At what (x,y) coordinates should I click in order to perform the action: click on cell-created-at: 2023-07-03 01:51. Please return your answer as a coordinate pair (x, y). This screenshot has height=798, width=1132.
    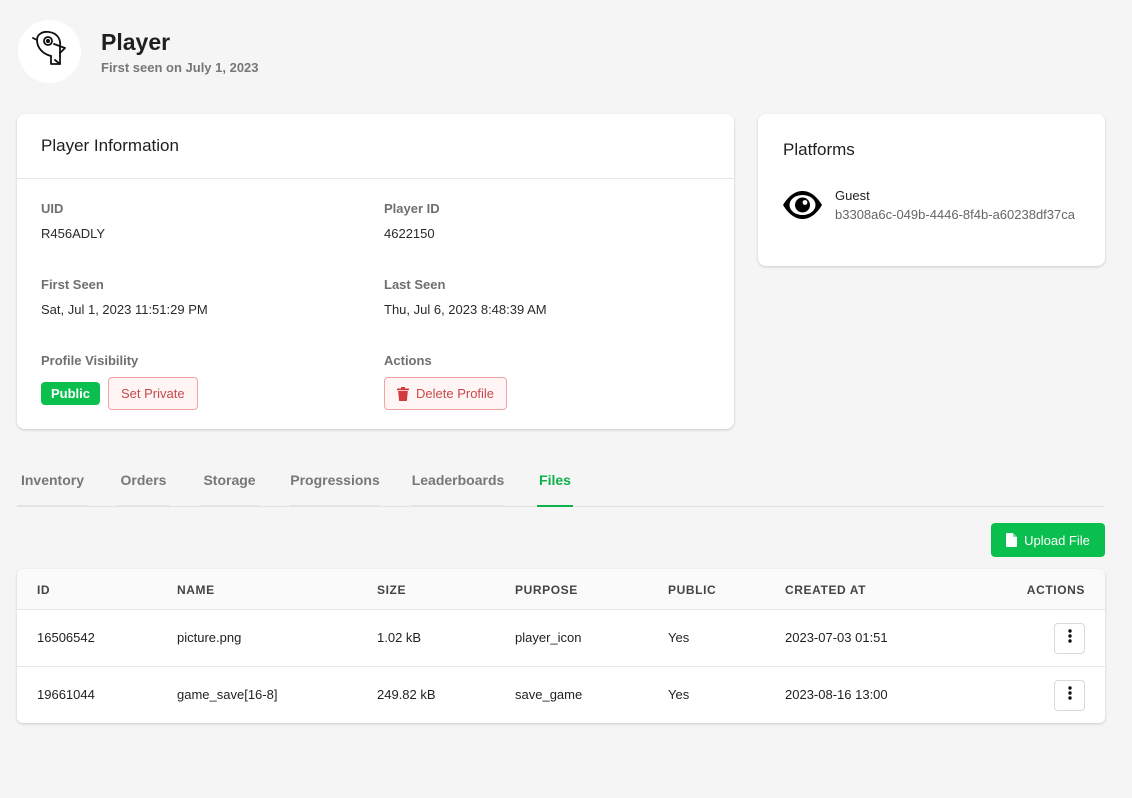
    Looking at the image, I should click on (836, 637).